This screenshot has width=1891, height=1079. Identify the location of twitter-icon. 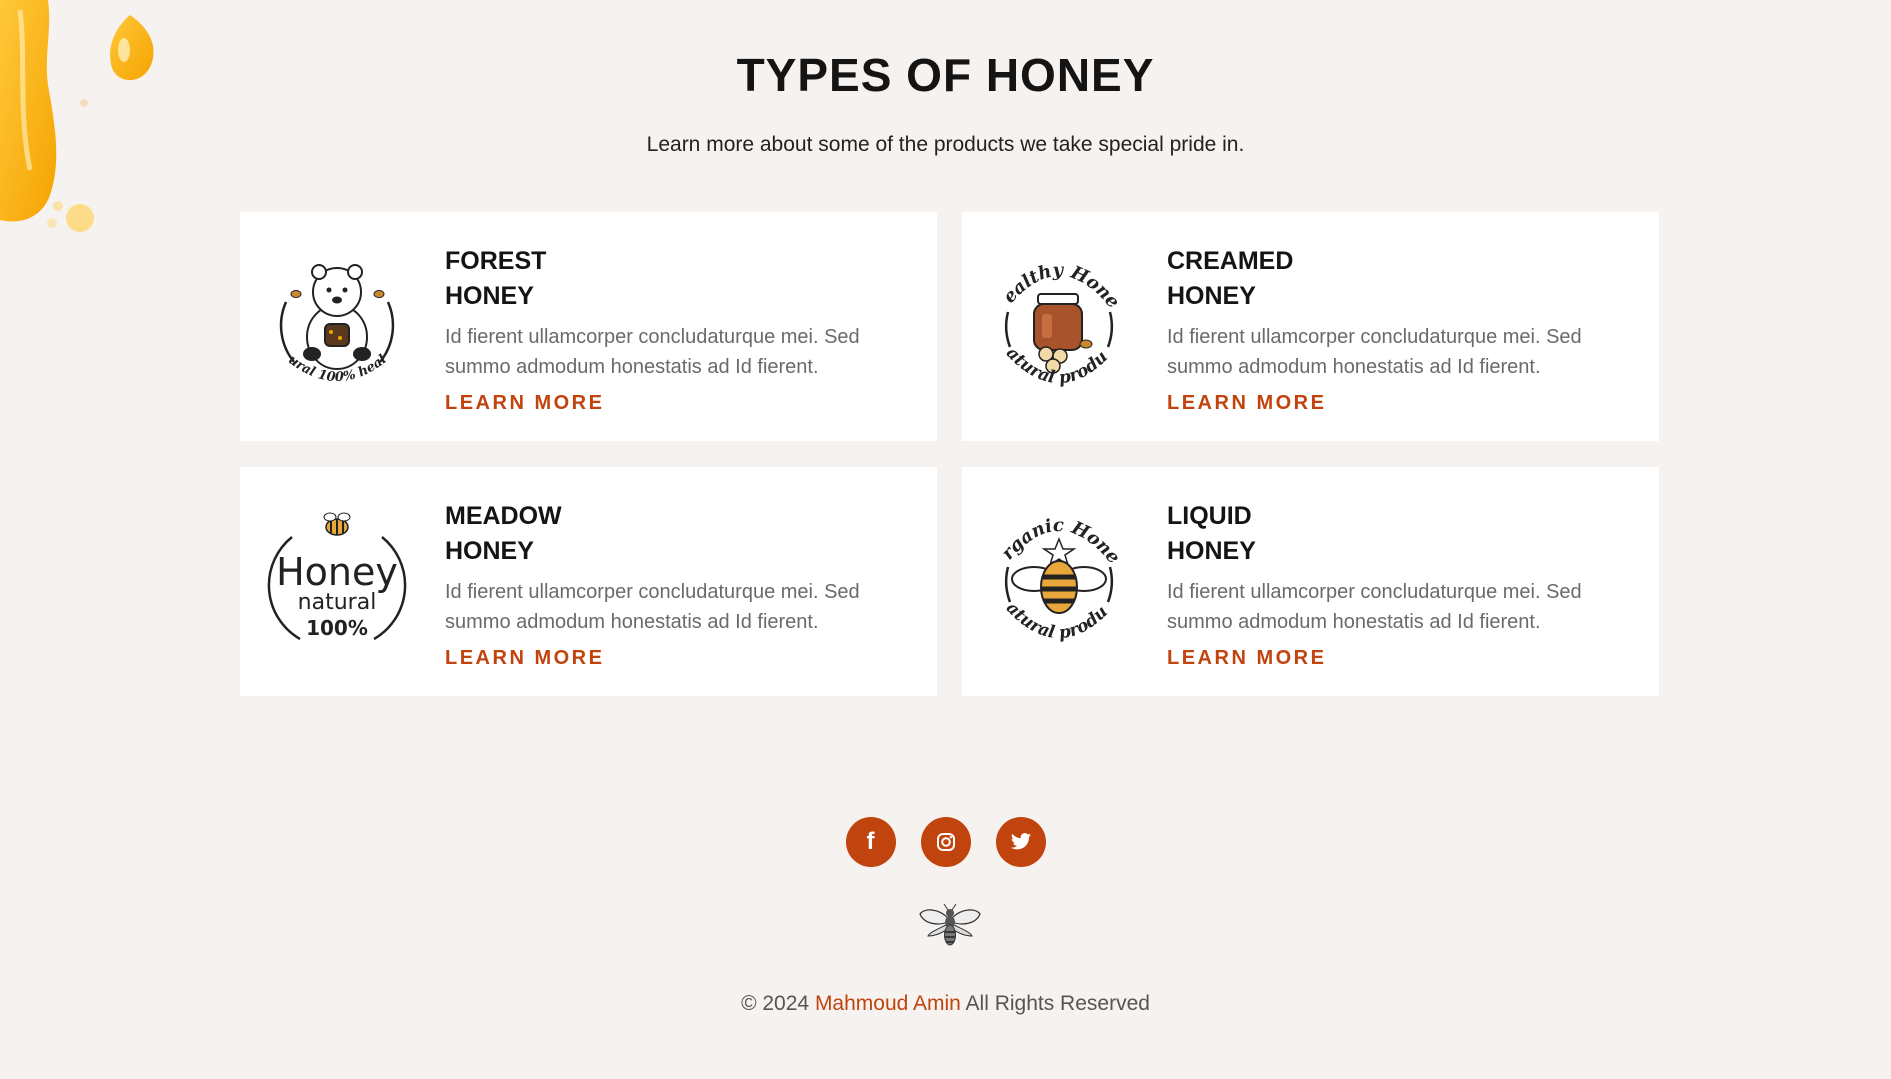
(1020, 841).